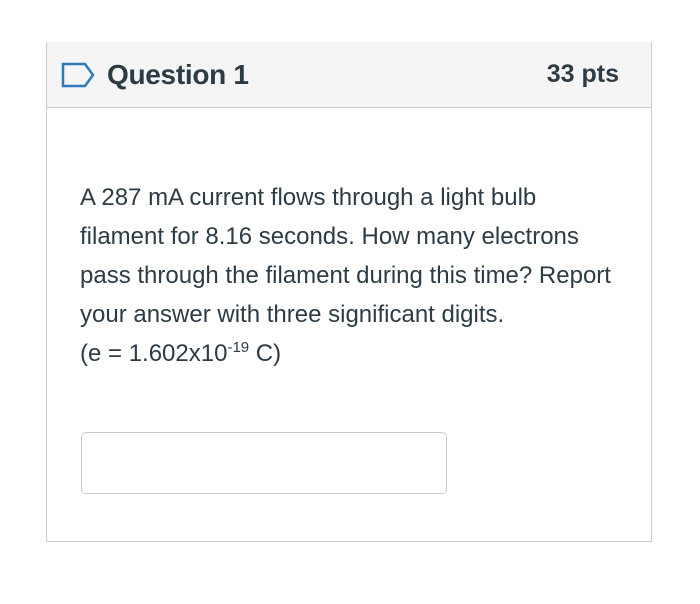 The width and height of the screenshot is (700, 604). Describe the element at coordinates (265, 353) in the screenshot. I see `constant-suffix: C)` at that location.